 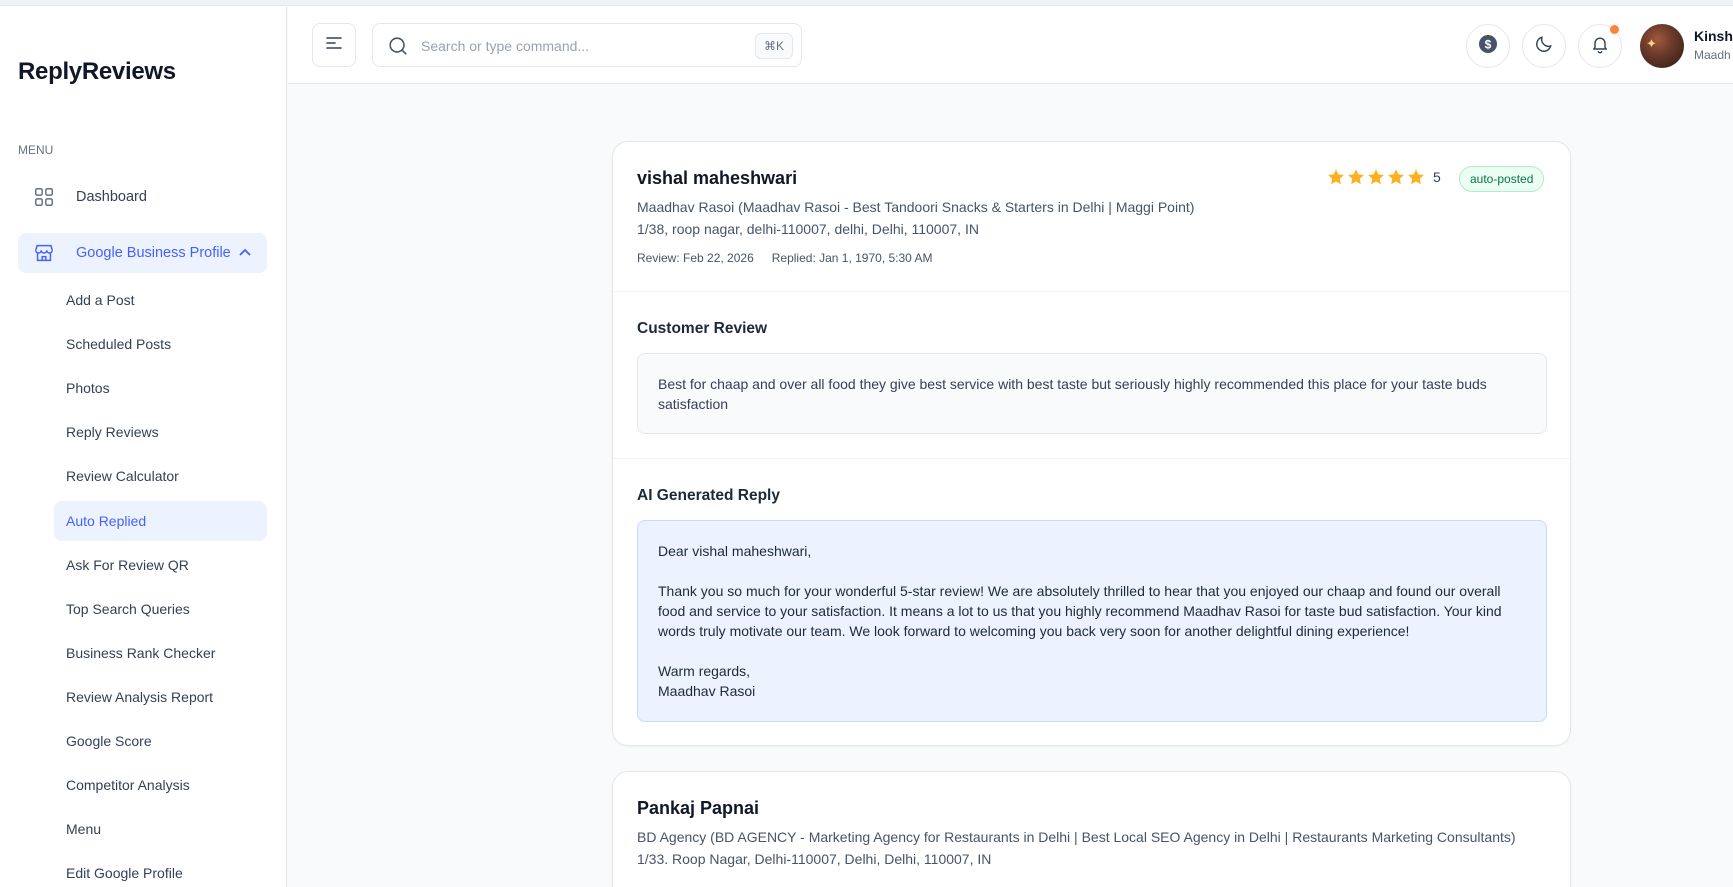 I want to click on sidebar-subitem-reply-reviews: Reply Reviews, so click(x=160, y=432).